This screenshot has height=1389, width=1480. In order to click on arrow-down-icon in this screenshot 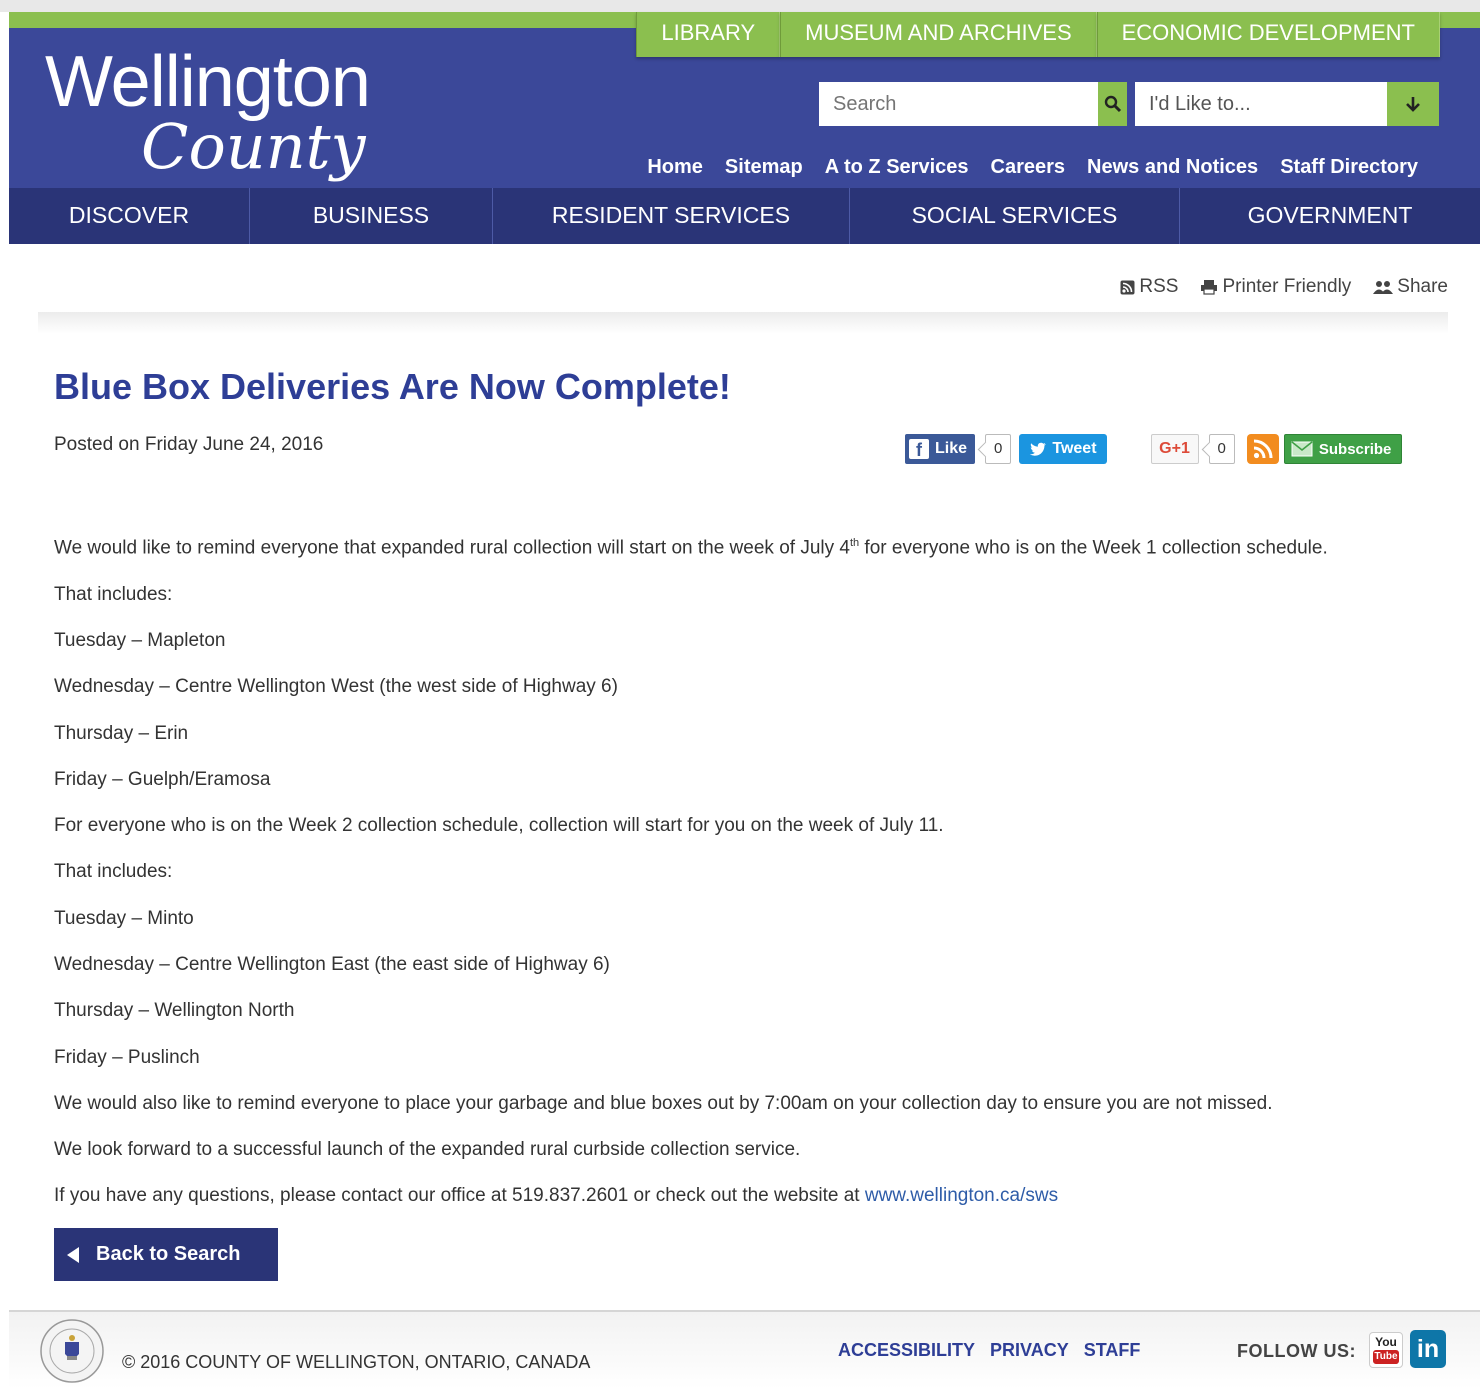, I will do `click(1413, 104)`.